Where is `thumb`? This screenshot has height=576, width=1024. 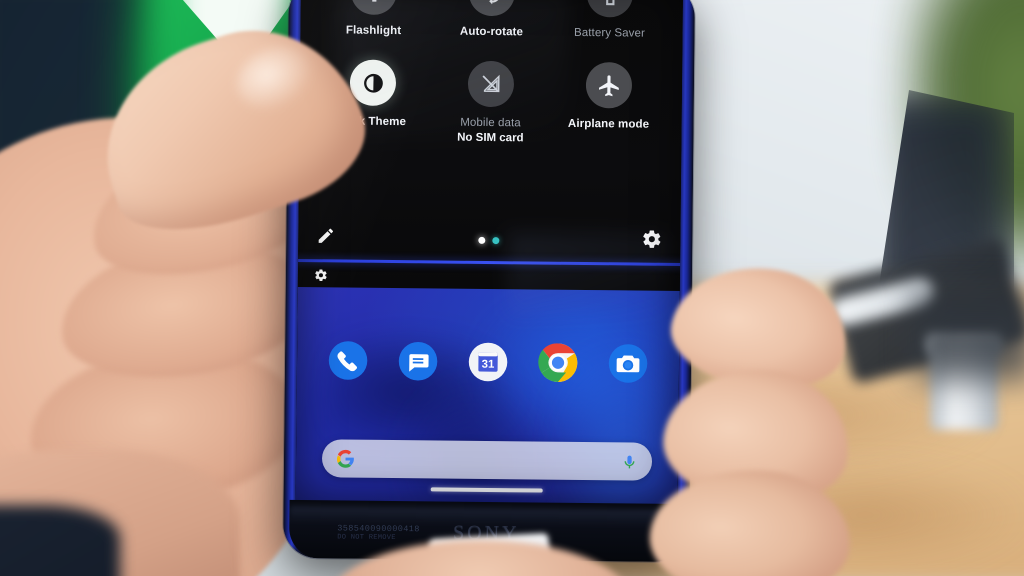 thumb is located at coordinates (230, 128).